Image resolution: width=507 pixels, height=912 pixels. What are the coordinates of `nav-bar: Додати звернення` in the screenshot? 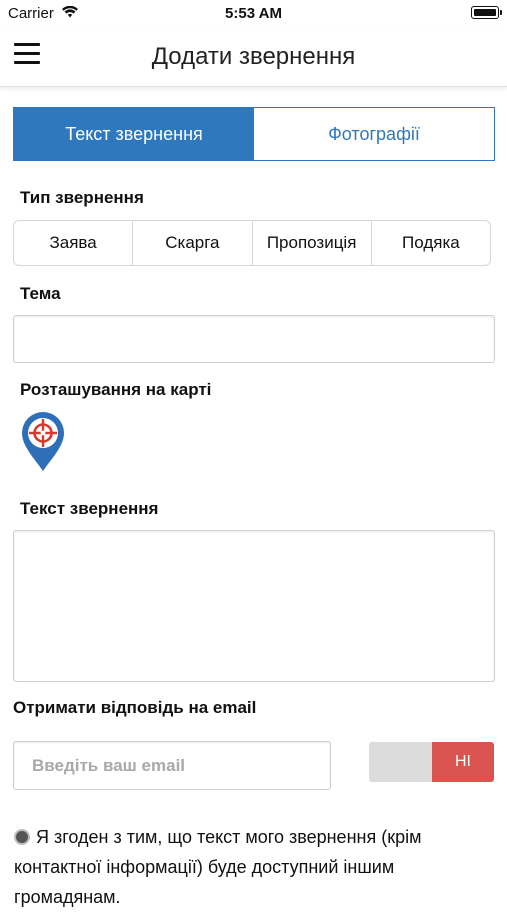 It's located at (253, 56).